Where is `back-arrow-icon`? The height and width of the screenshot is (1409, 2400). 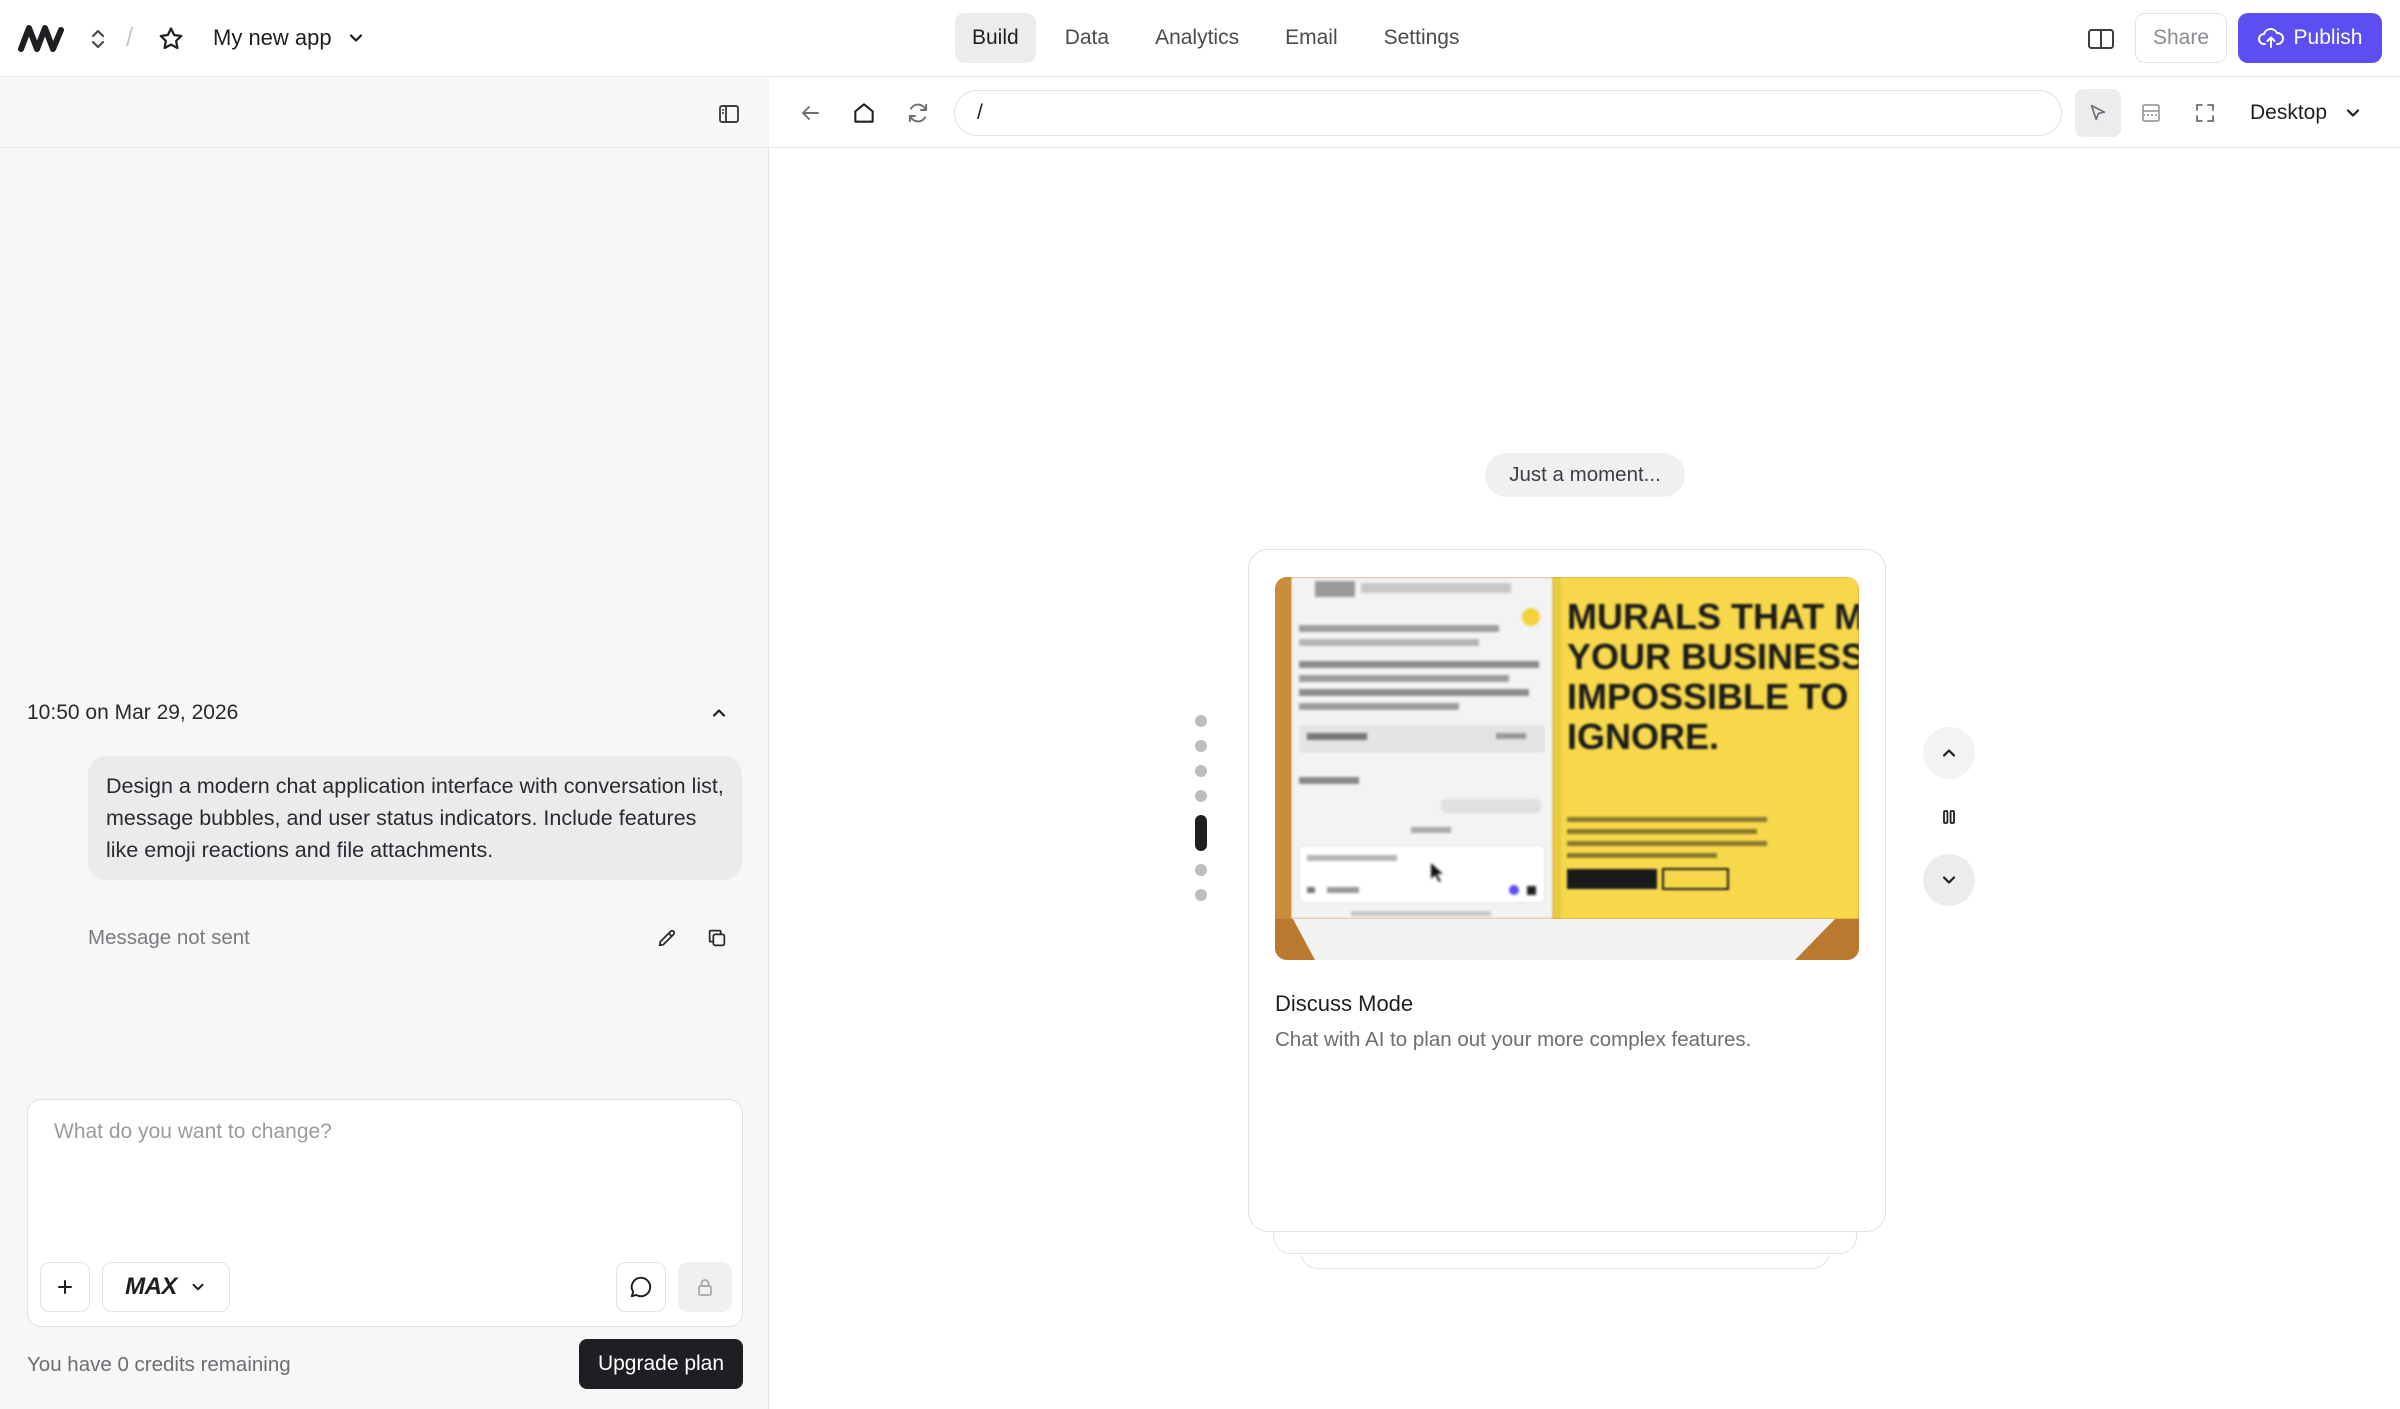
back-arrow-icon is located at coordinates (810, 113).